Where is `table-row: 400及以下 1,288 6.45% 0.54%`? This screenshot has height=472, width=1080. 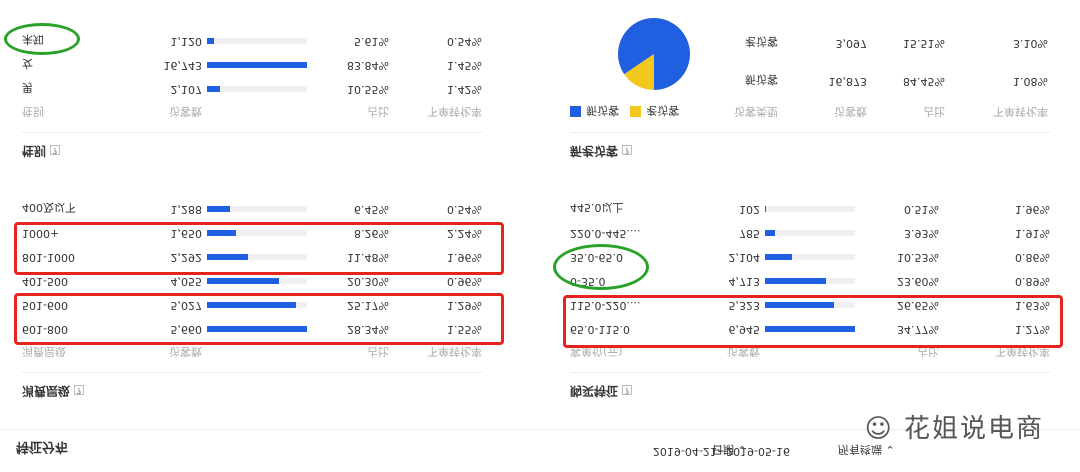
table-row: 400及以下 1,288 6.45% 0.54% is located at coordinates (252, 208).